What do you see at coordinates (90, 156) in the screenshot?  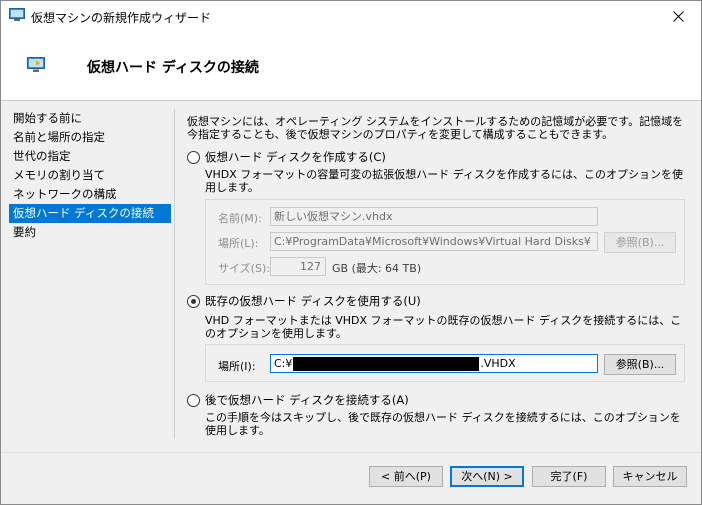 I see `step-generation: 世代の指定` at bounding box center [90, 156].